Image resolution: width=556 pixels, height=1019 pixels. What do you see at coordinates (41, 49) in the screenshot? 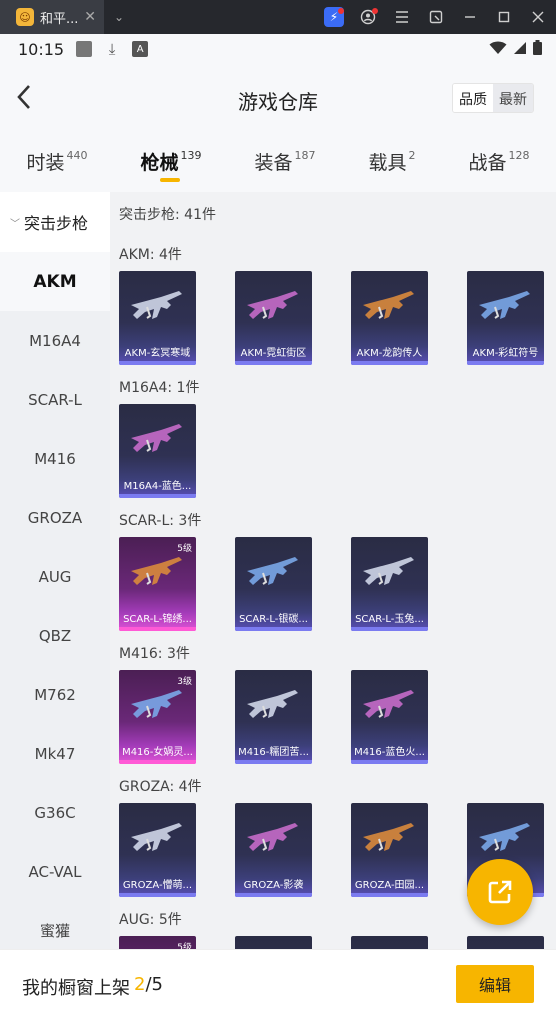
I see `status-time: 10:15` at bounding box center [41, 49].